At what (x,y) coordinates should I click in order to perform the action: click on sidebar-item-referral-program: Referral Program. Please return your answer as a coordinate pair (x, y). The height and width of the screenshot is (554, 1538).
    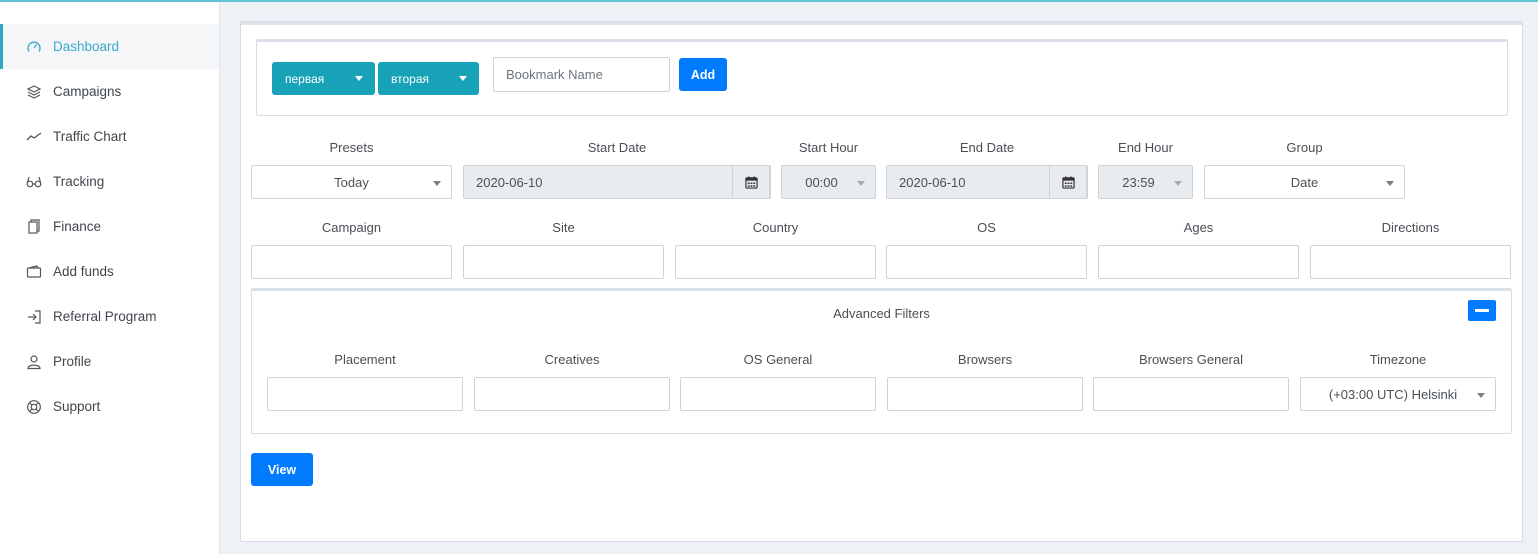
    Looking at the image, I should click on (109, 316).